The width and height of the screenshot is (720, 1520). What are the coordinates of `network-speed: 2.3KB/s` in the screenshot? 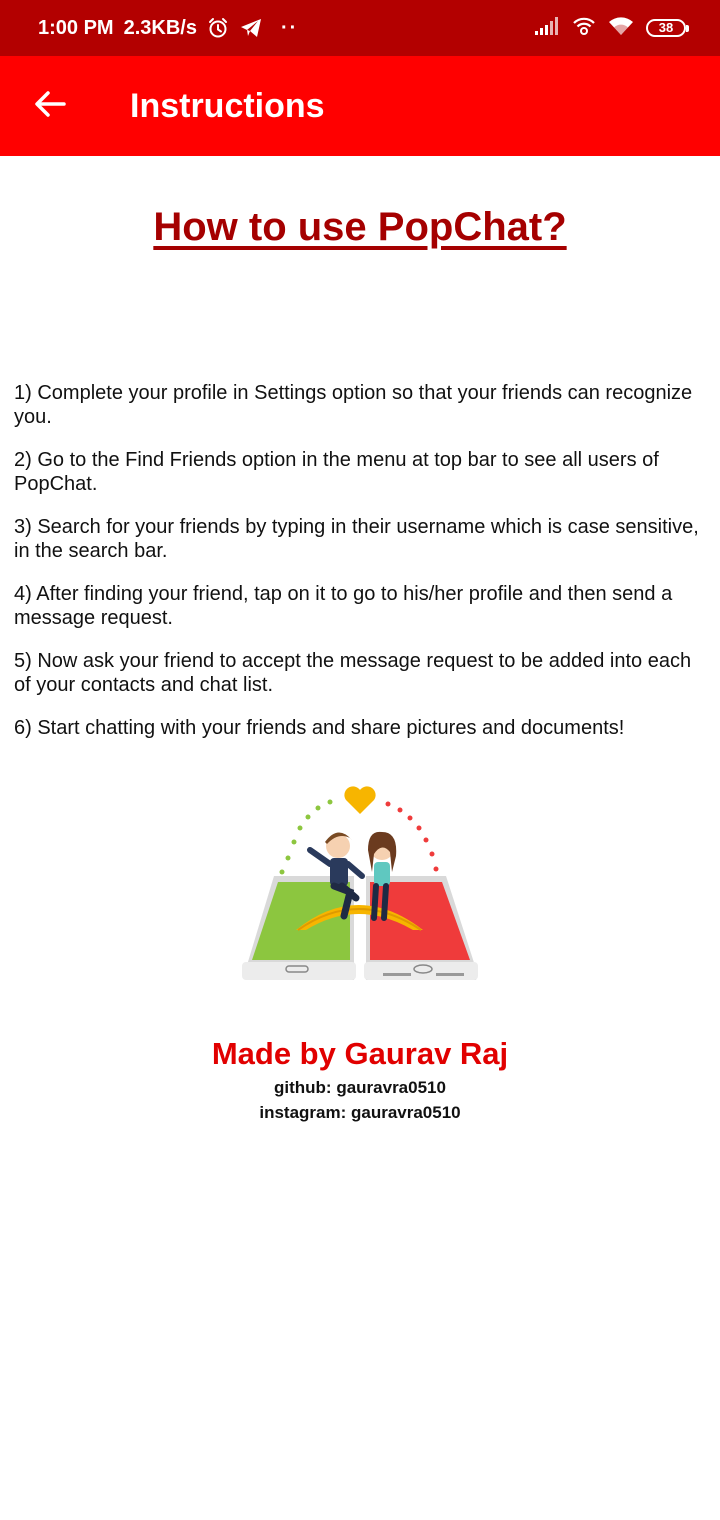 It's located at (160, 27).